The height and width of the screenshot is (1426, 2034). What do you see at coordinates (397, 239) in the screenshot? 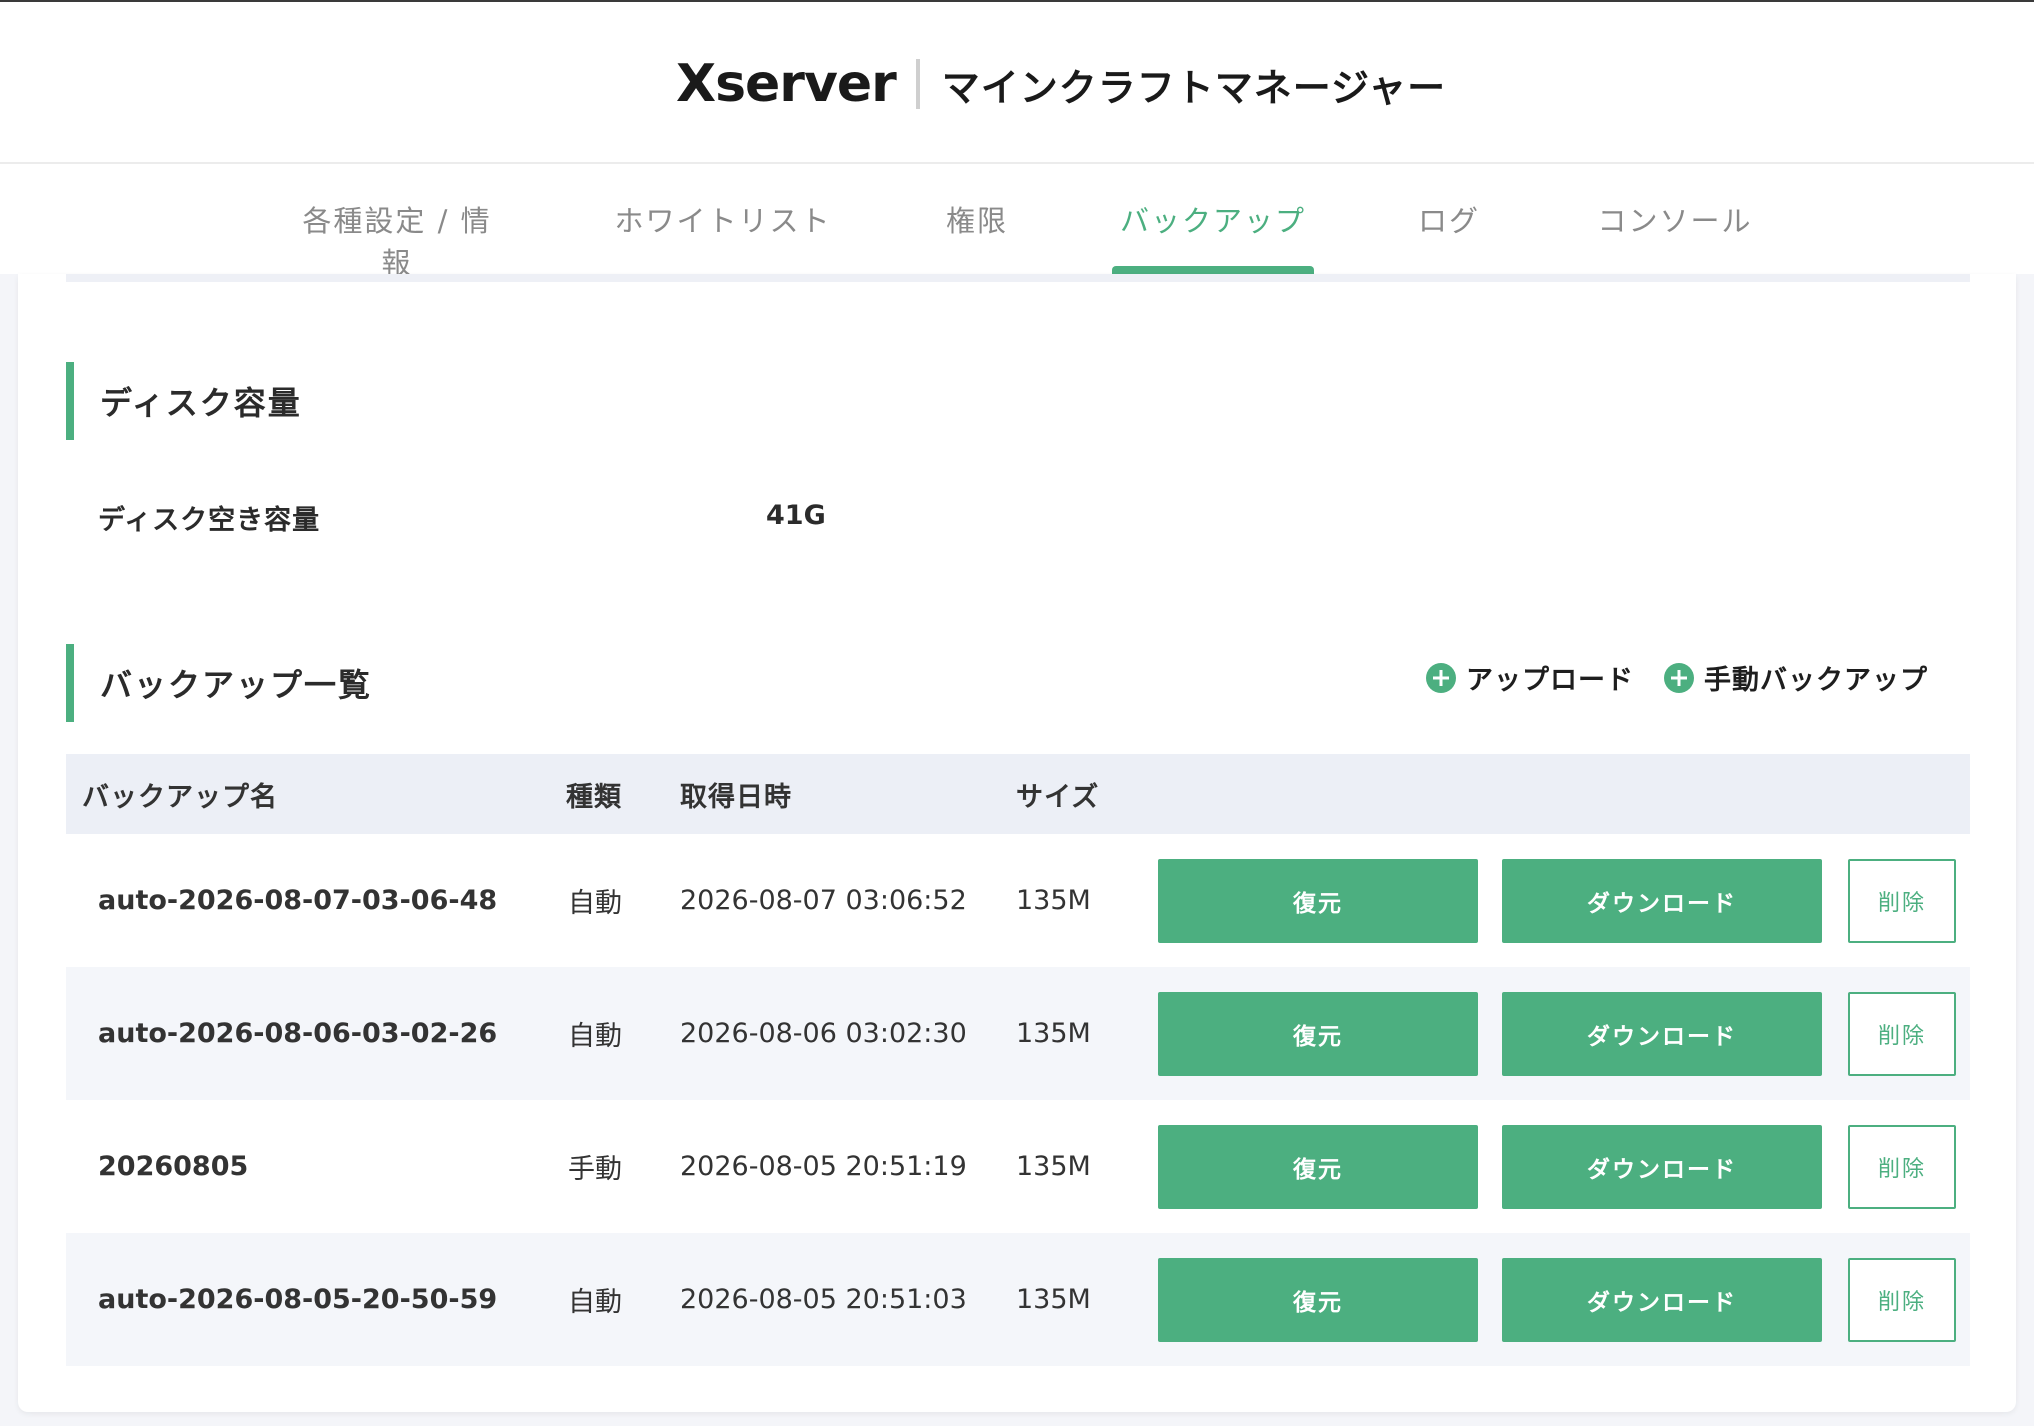
I see `tab-settings-info: 各種設定 / 情報` at bounding box center [397, 239].